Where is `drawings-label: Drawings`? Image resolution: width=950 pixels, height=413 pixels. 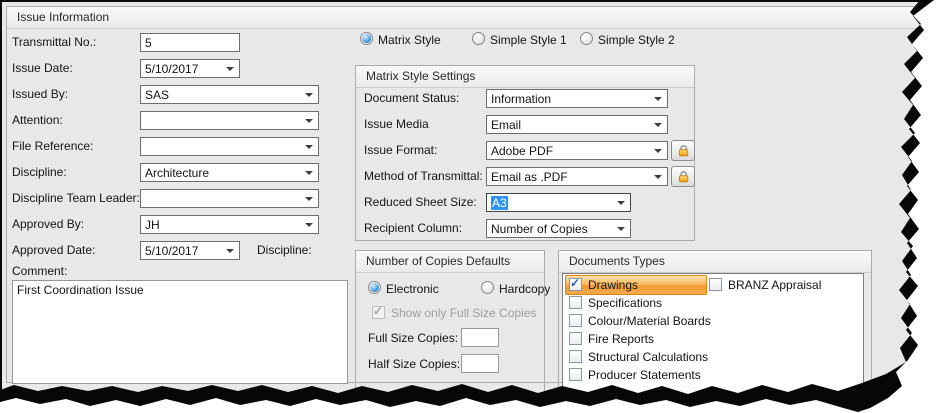
drawings-label: Drawings is located at coordinates (613, 285).